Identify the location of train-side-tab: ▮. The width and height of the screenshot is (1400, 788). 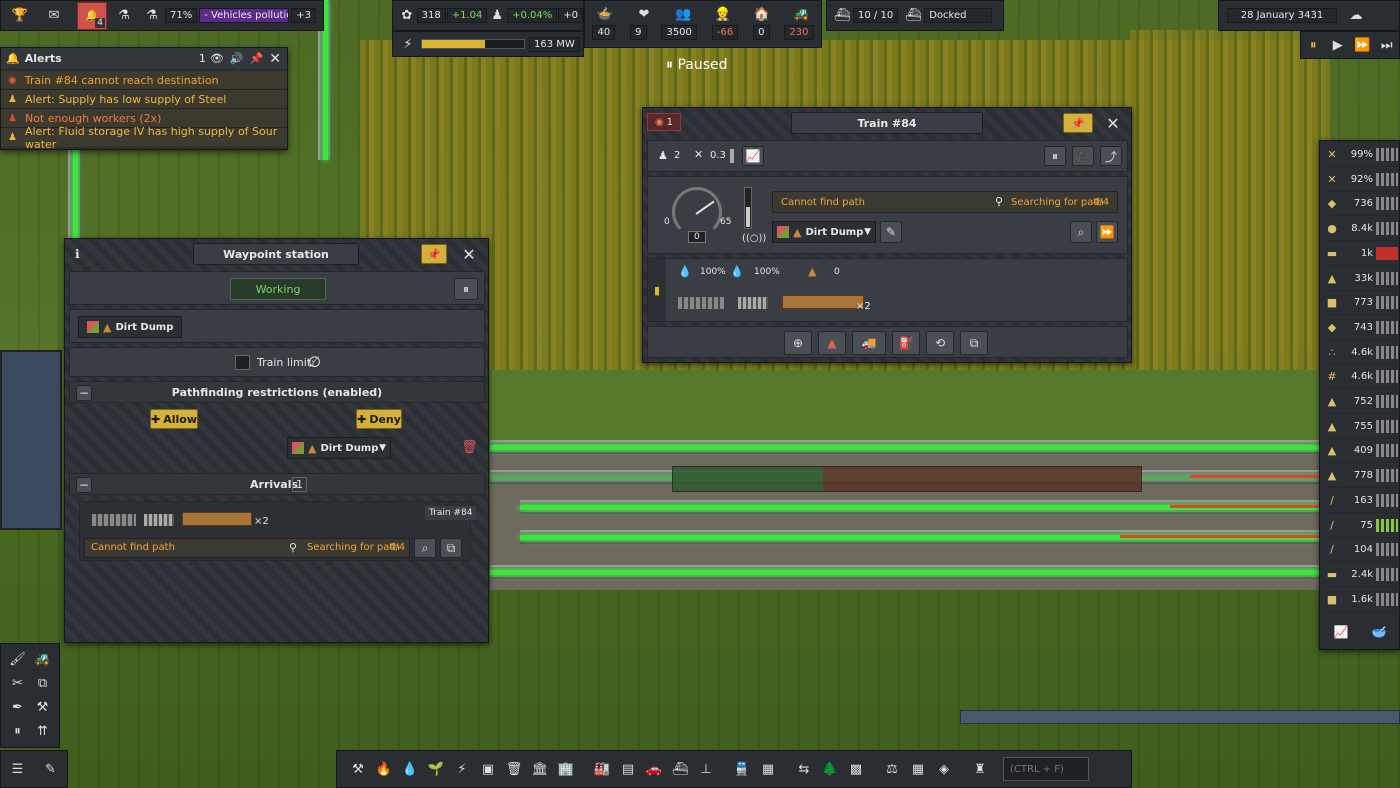
(657, 290).